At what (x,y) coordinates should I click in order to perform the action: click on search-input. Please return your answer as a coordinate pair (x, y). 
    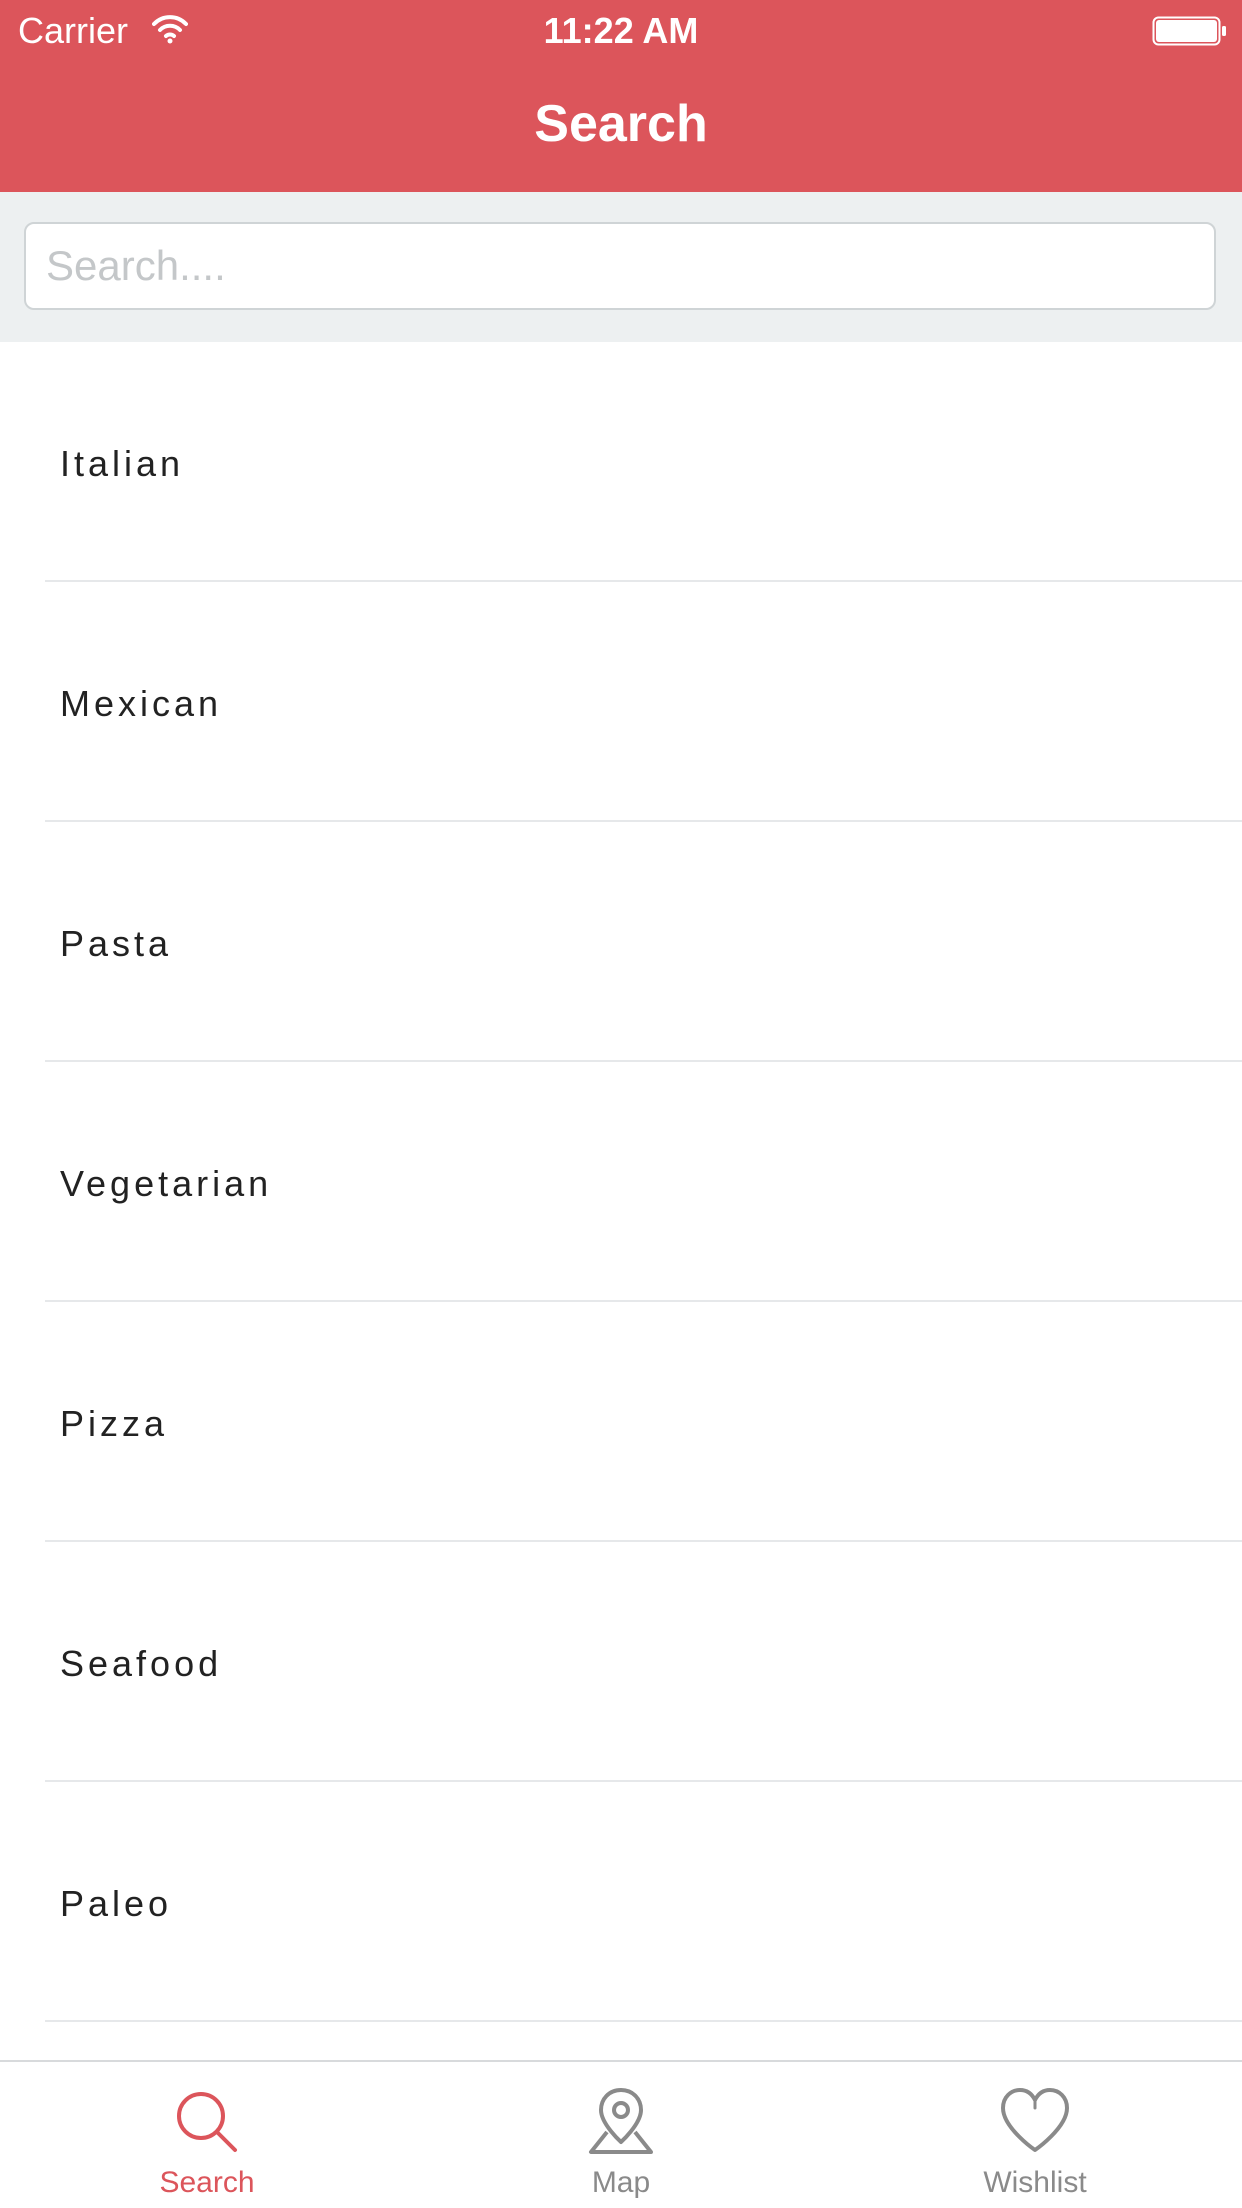
    Looking at the image, I should click on (620, 266).